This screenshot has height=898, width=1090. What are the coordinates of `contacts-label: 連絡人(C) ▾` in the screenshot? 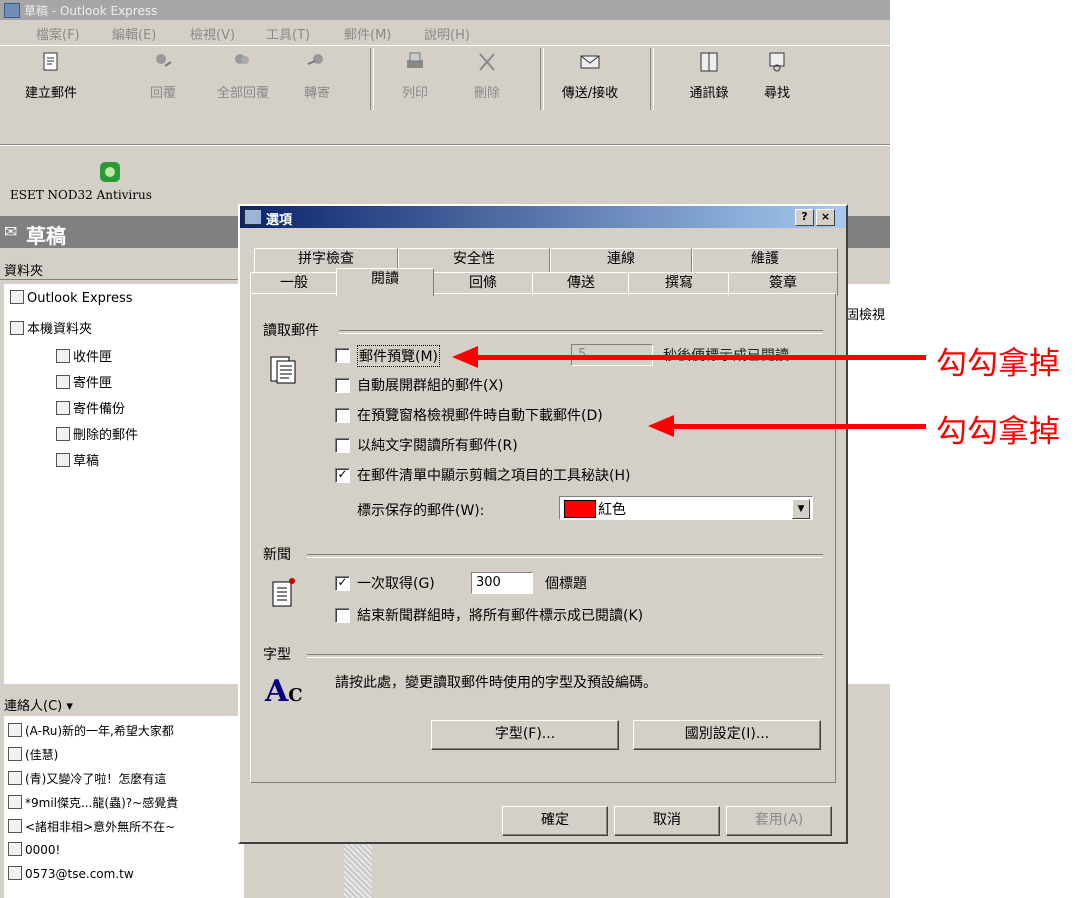 It's located at (122, 703).